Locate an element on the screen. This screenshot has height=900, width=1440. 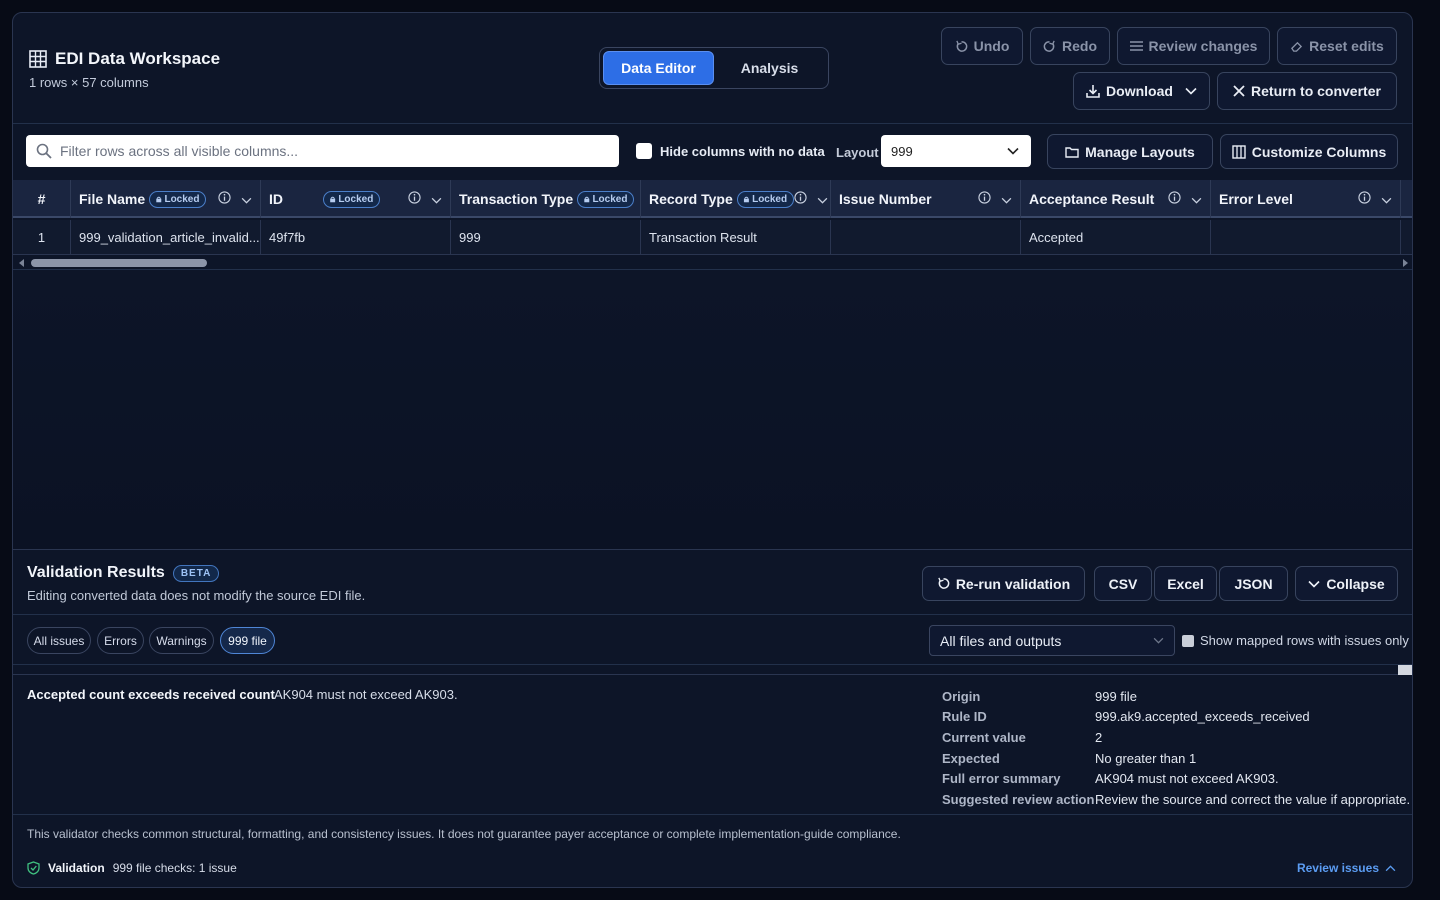
filter-rows-input is located at coordinates (330, 151).